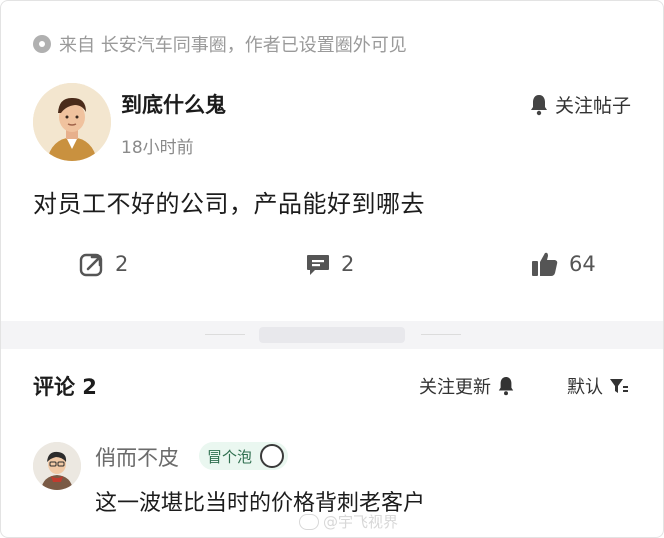  Describe the element at coordinates (455, 387) in the screenshot. I see `follow-updates-label: 关注更新` at that location.